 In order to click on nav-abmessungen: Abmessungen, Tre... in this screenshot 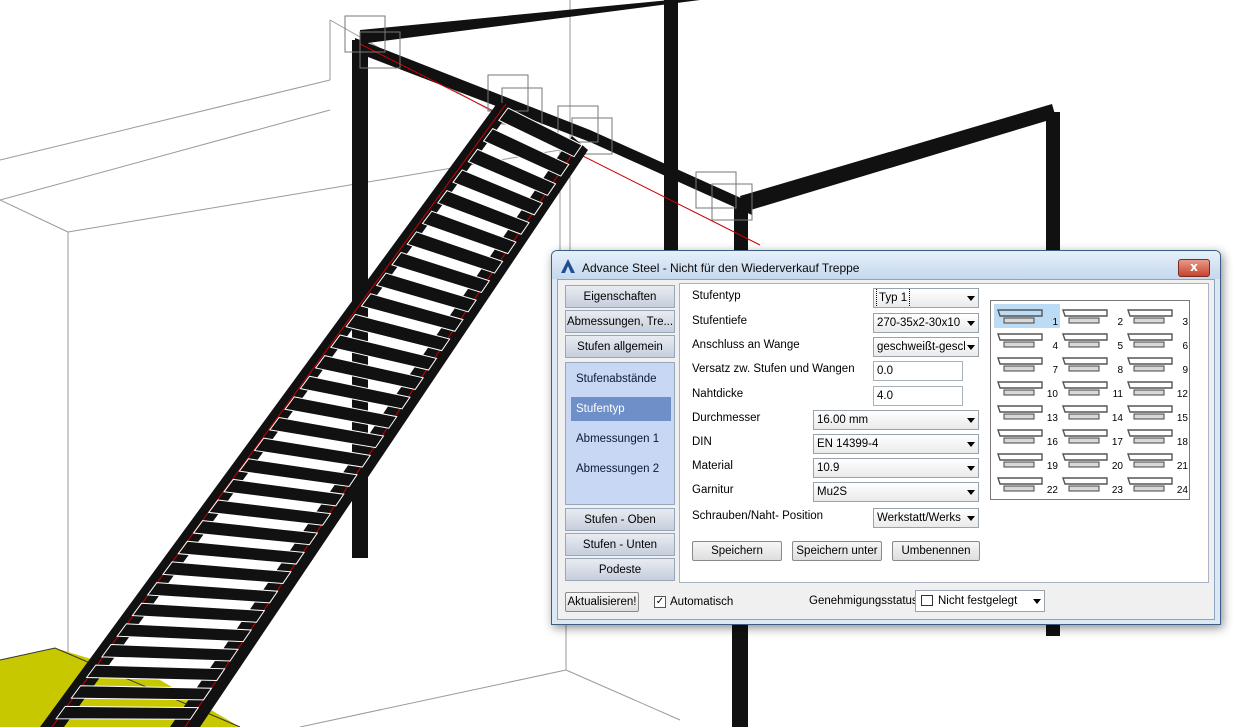, I will do `click(620, 321)`.